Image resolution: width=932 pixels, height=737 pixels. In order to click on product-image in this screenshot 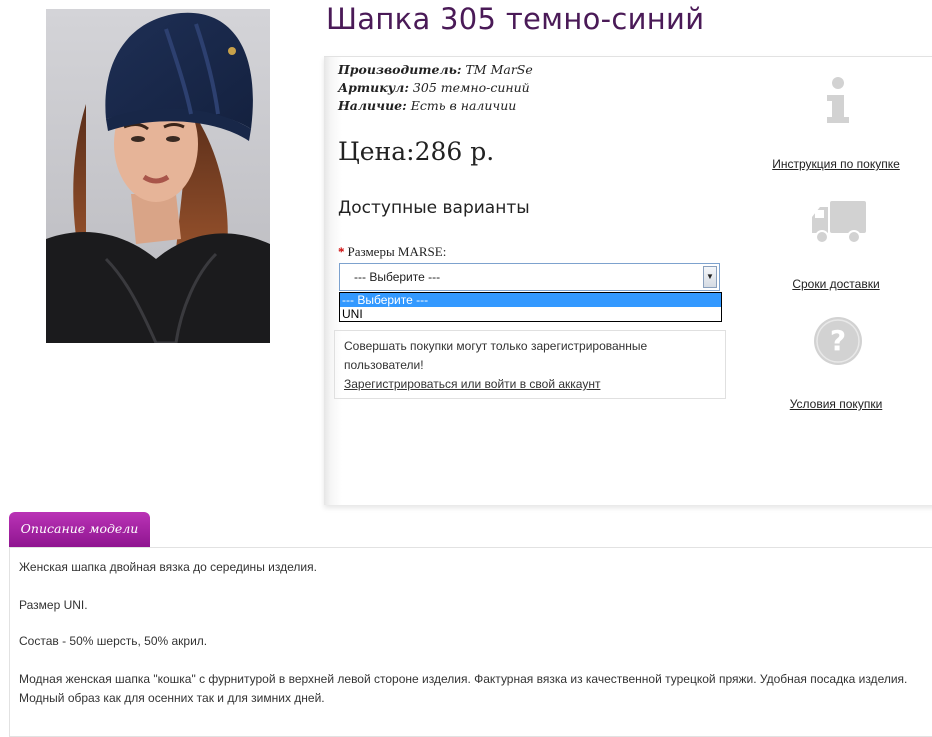, I will do `click(158, 176)`.